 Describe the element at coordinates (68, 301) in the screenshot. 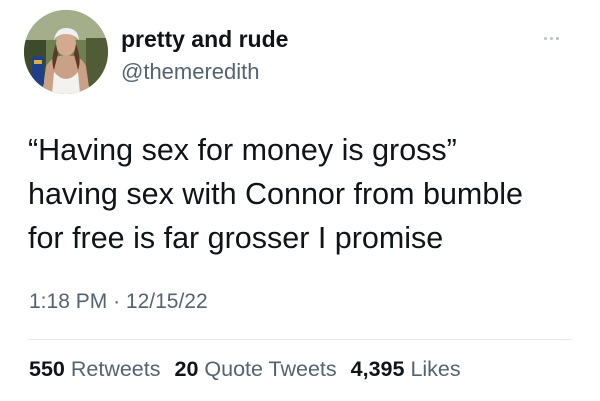

I see `tweet-time: 1:18 PM` at that location.